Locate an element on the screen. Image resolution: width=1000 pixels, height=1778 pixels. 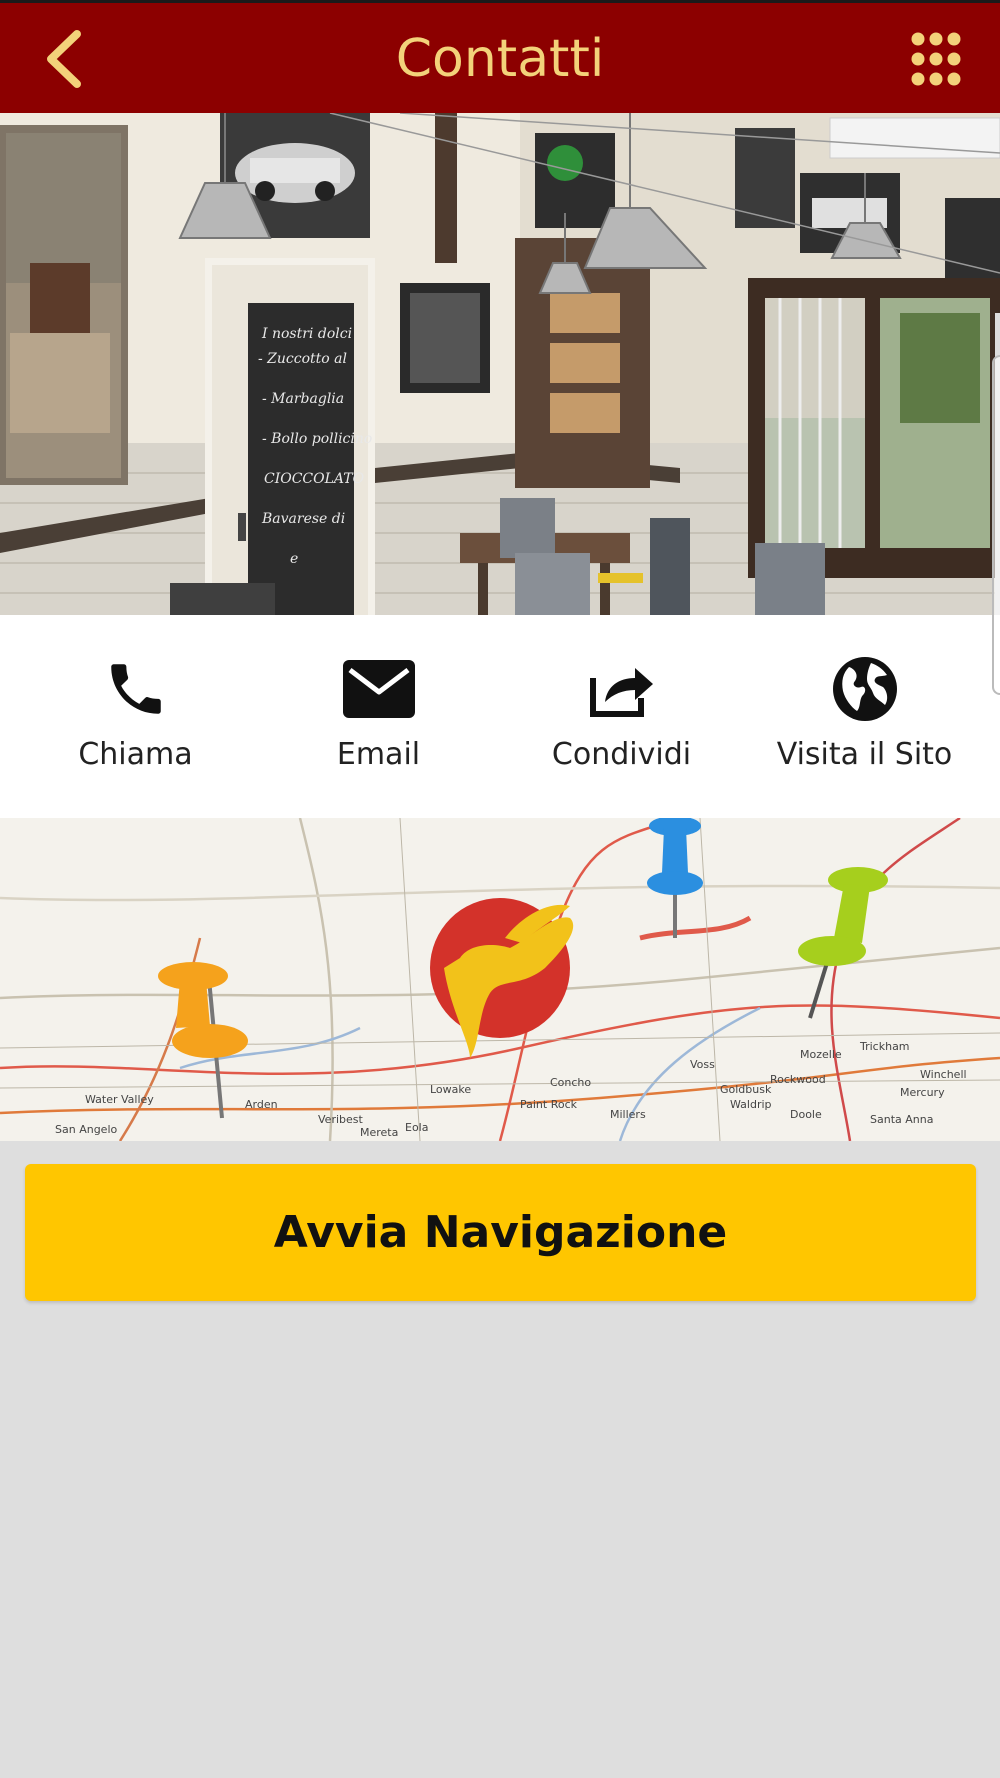
contact-actions: Chiama Email Condividi Visita il Sito is located at coordinates (500, 716).